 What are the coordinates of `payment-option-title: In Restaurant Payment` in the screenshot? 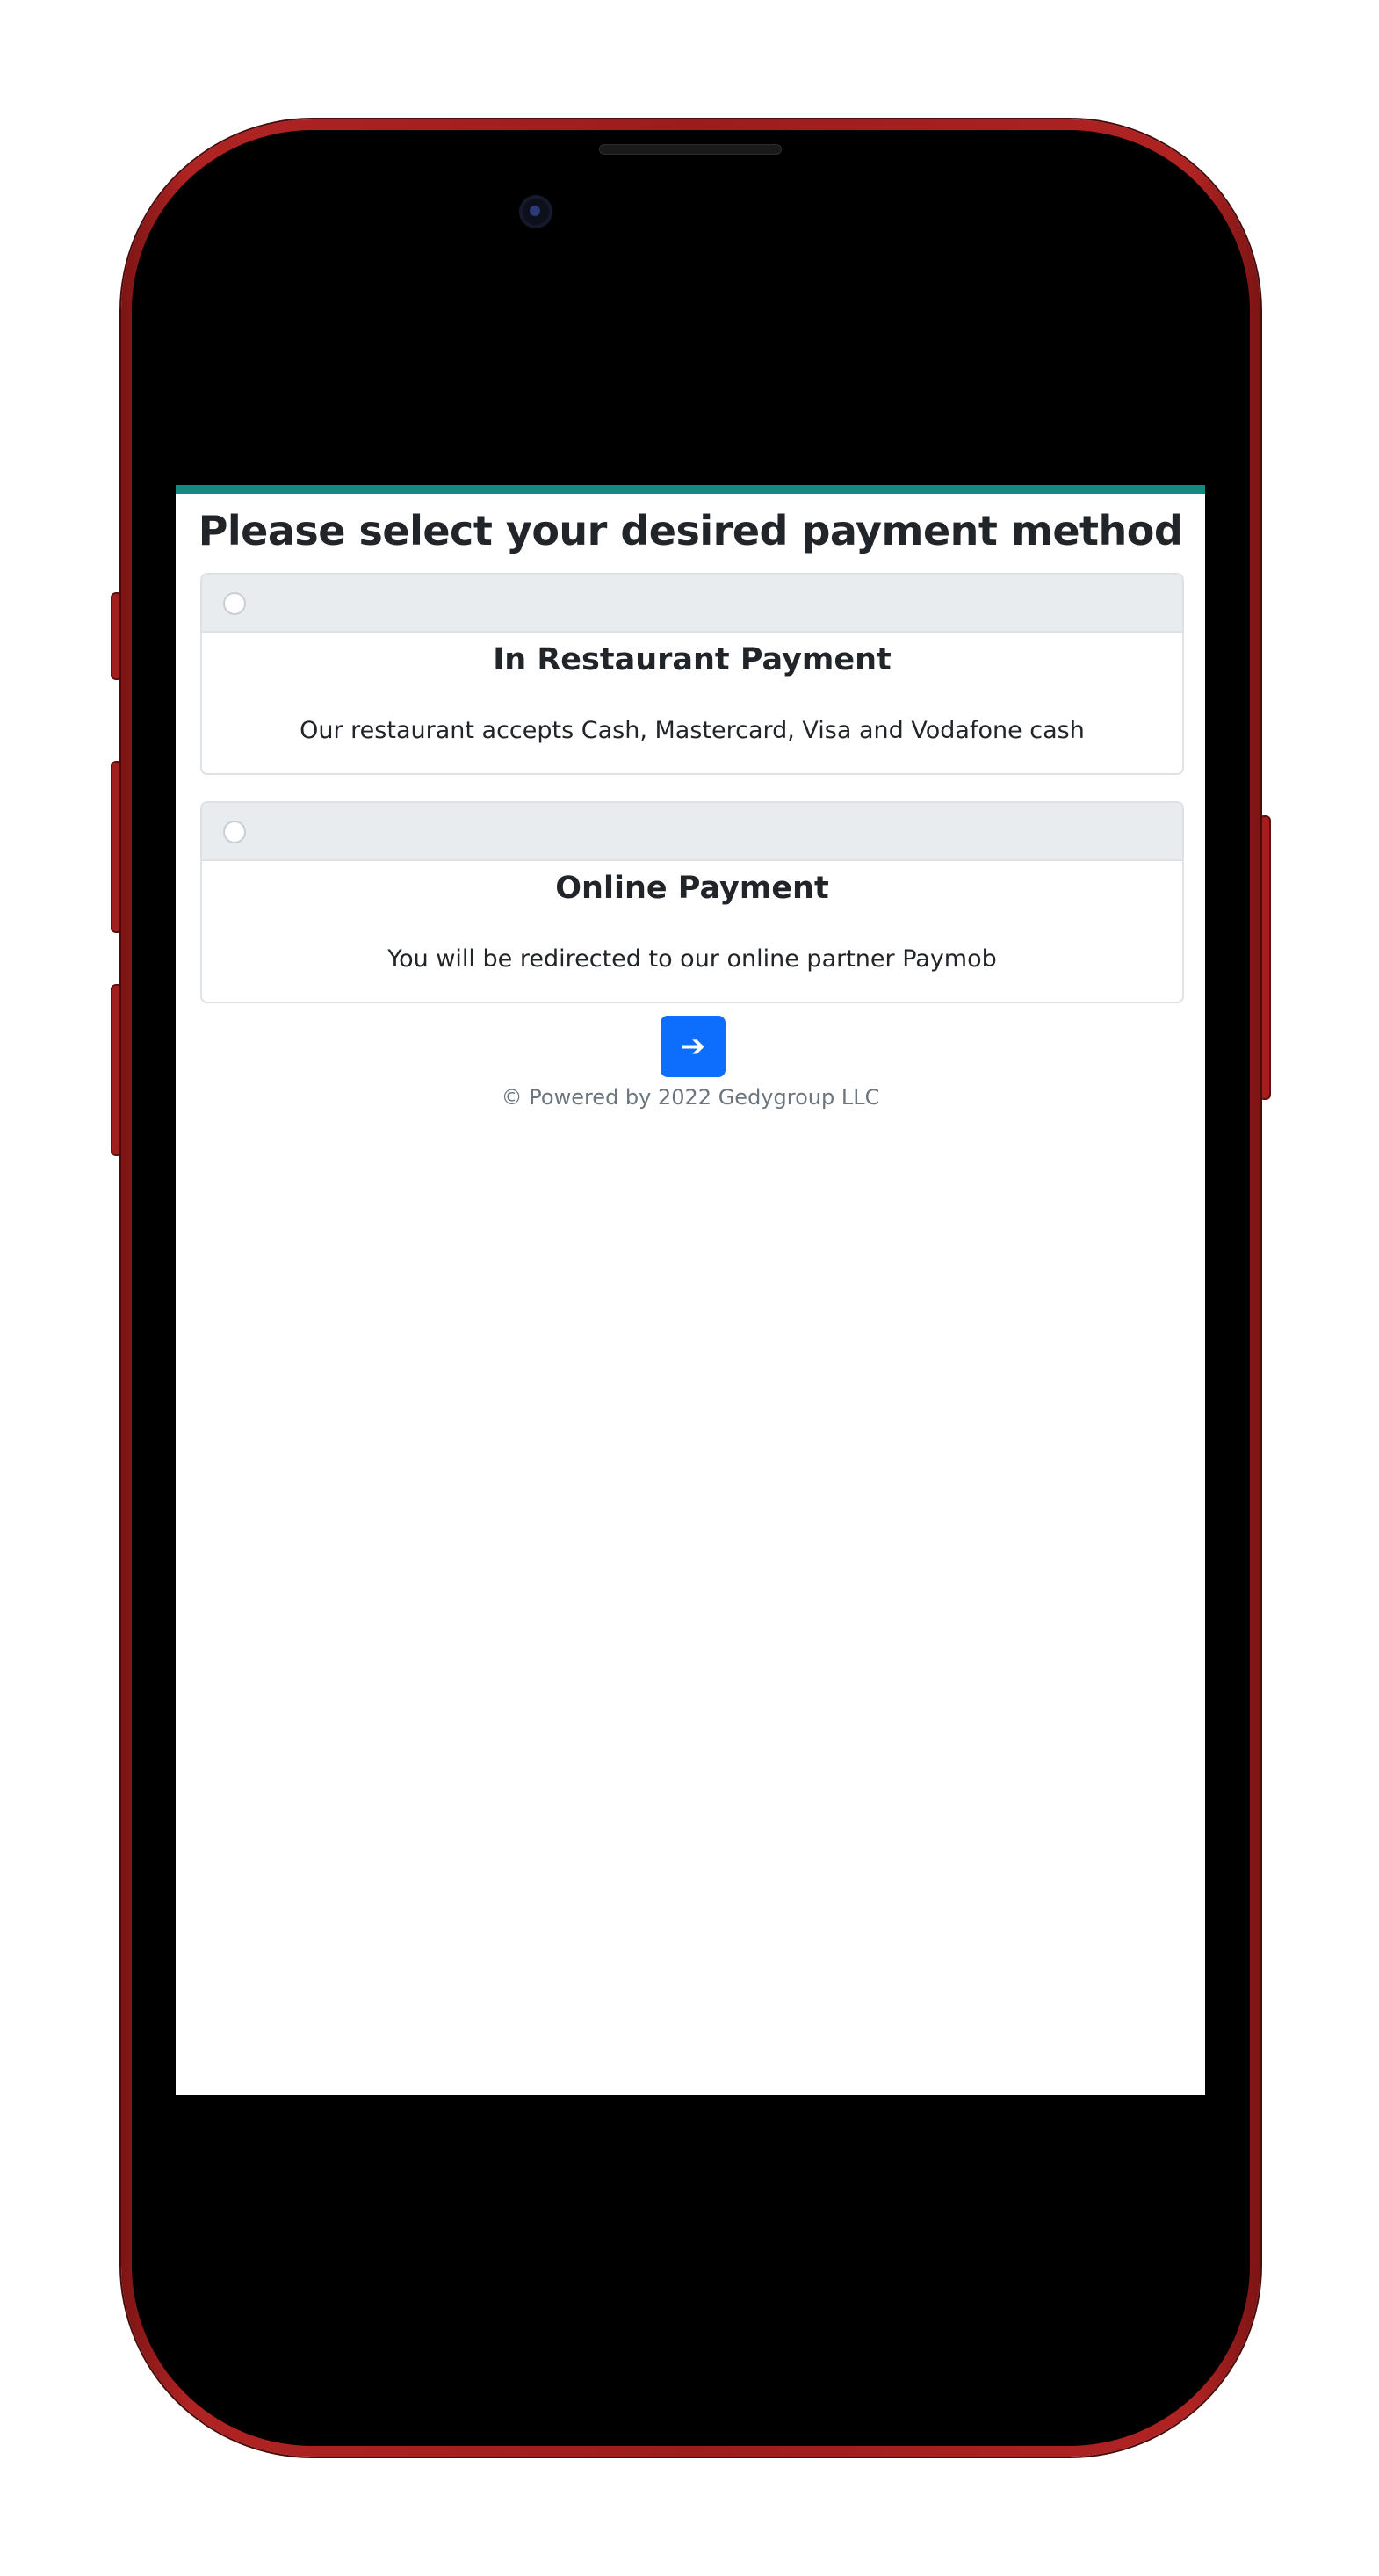 It's located at (692, 659).